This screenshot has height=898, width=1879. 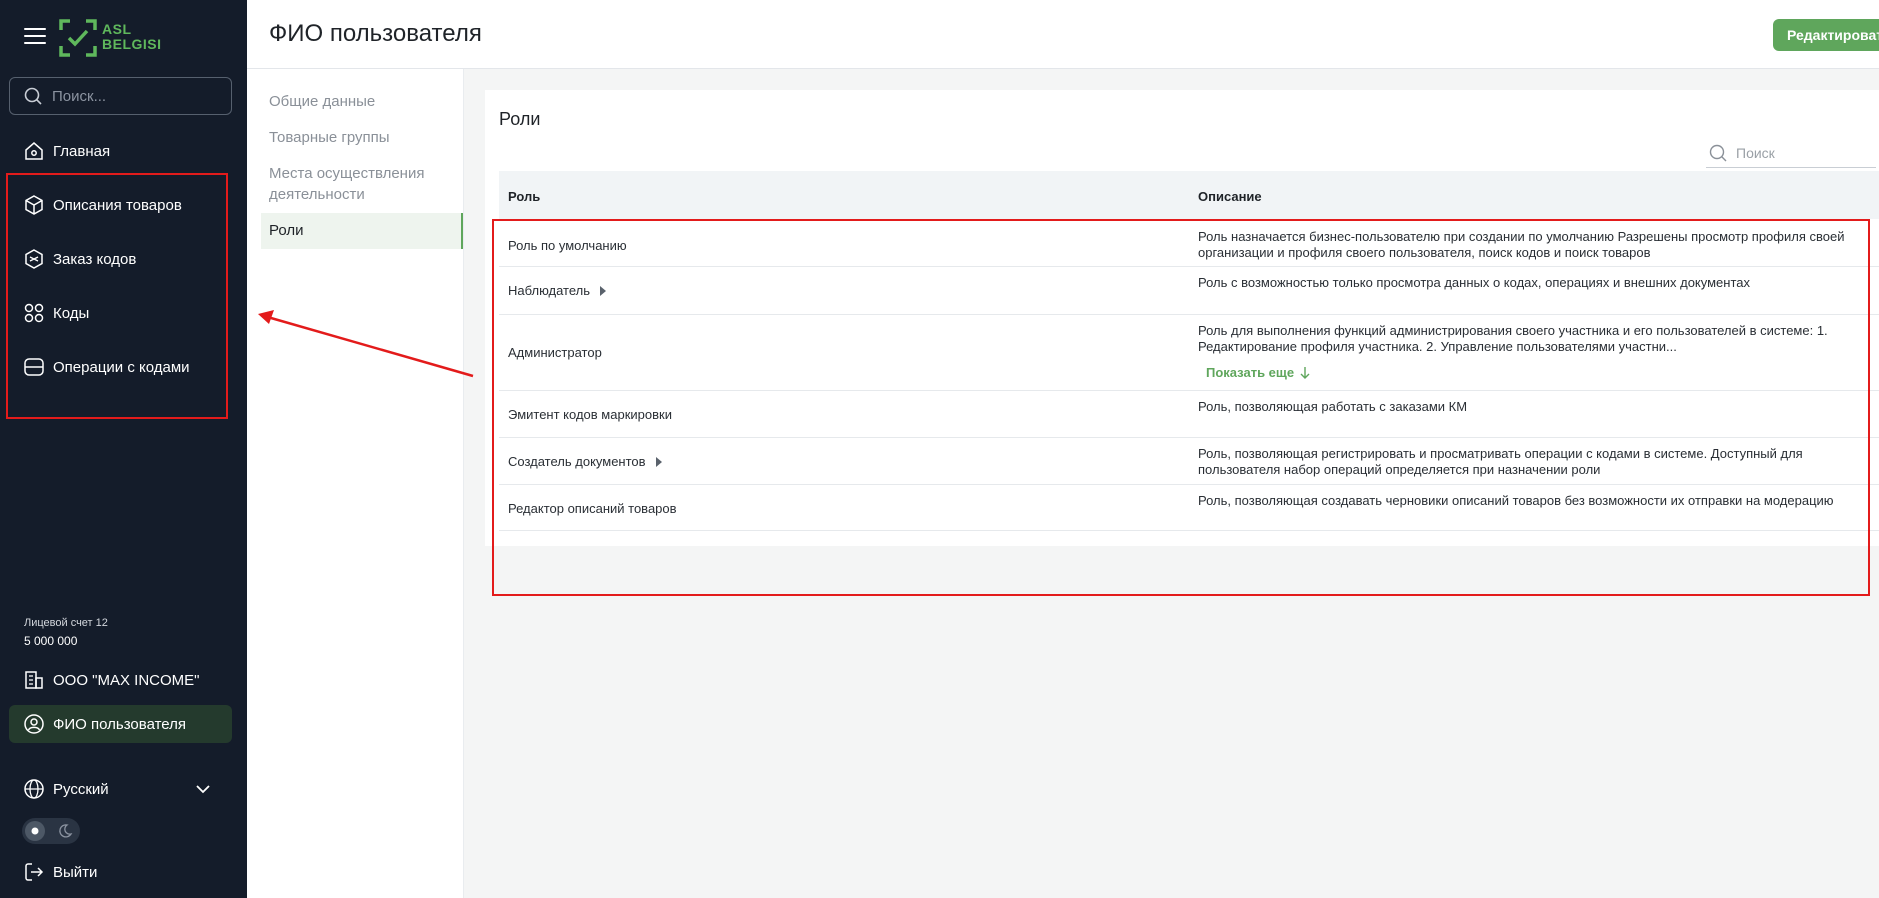 I want to click on sun-icon, so click(x=35, y=831).